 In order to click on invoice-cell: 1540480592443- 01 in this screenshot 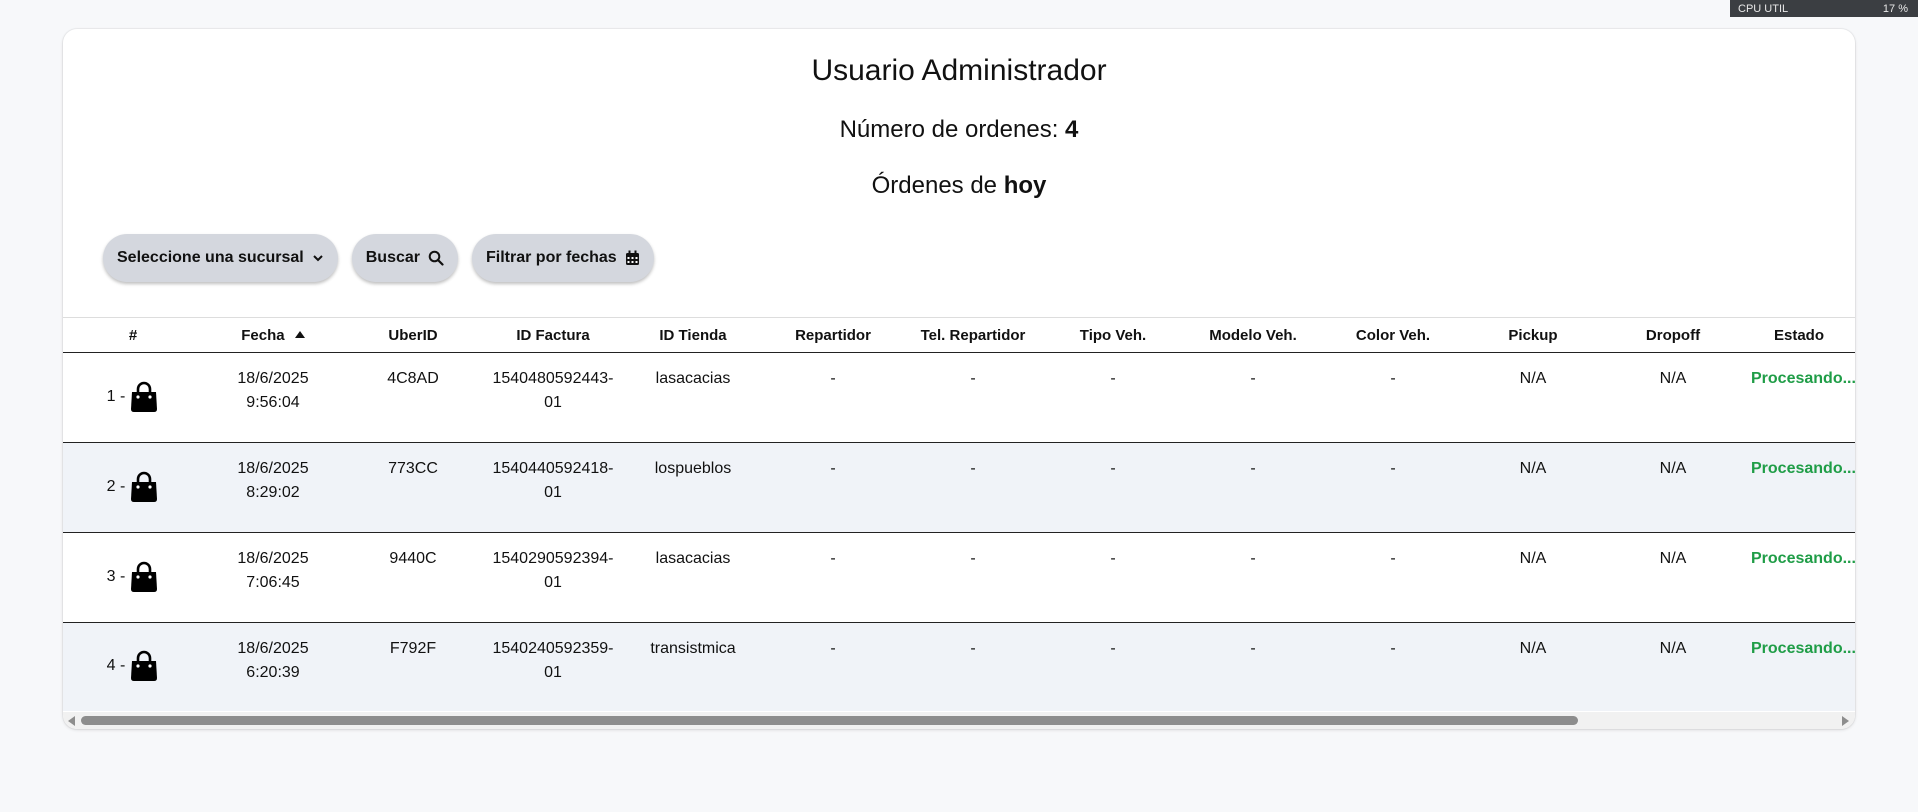, I will do `click(553, 397)`.